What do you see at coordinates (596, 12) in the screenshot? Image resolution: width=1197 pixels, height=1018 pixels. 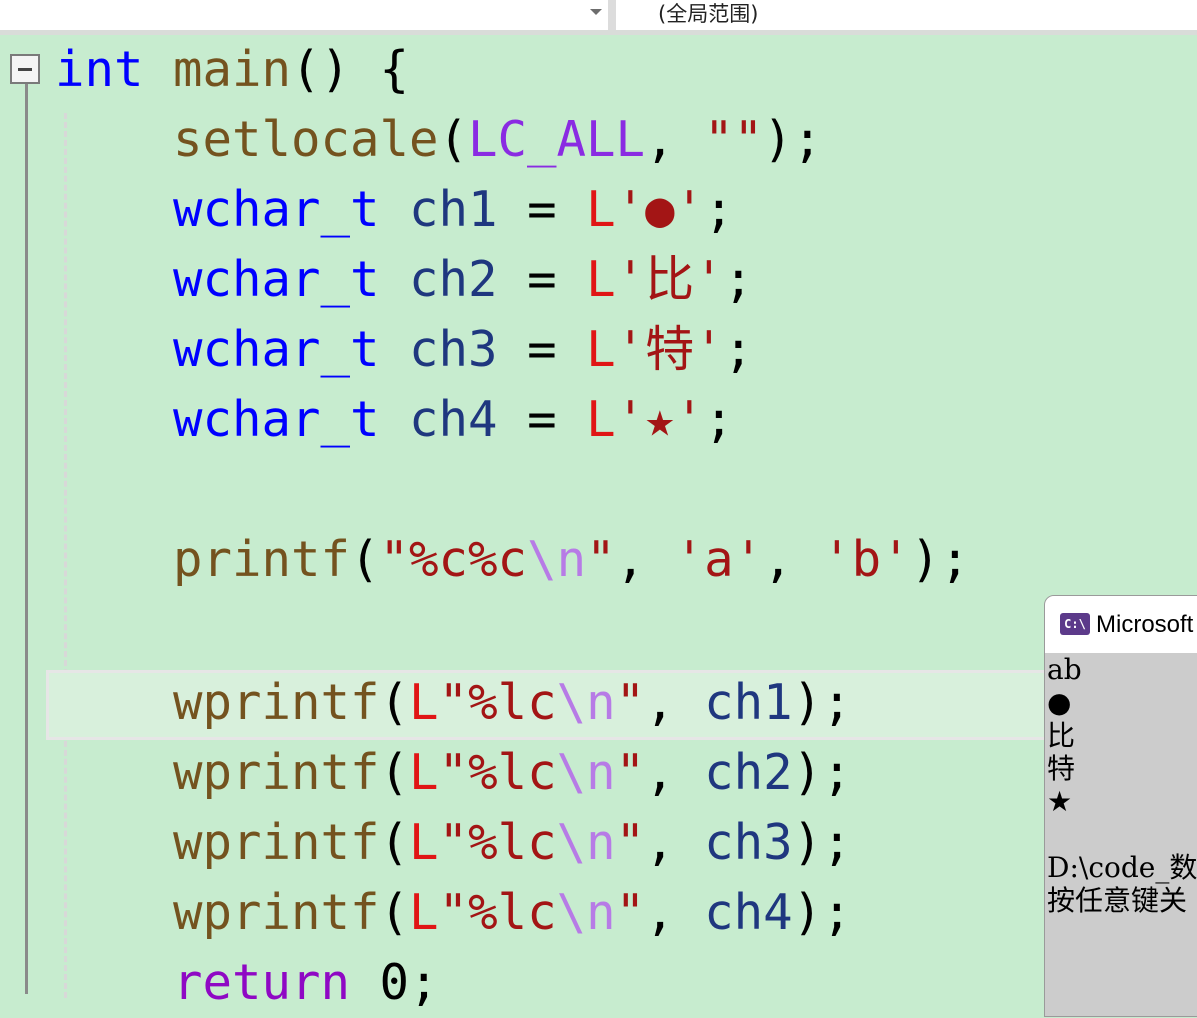 I see `chevron-down-icon` at bounding box center [596, 12].